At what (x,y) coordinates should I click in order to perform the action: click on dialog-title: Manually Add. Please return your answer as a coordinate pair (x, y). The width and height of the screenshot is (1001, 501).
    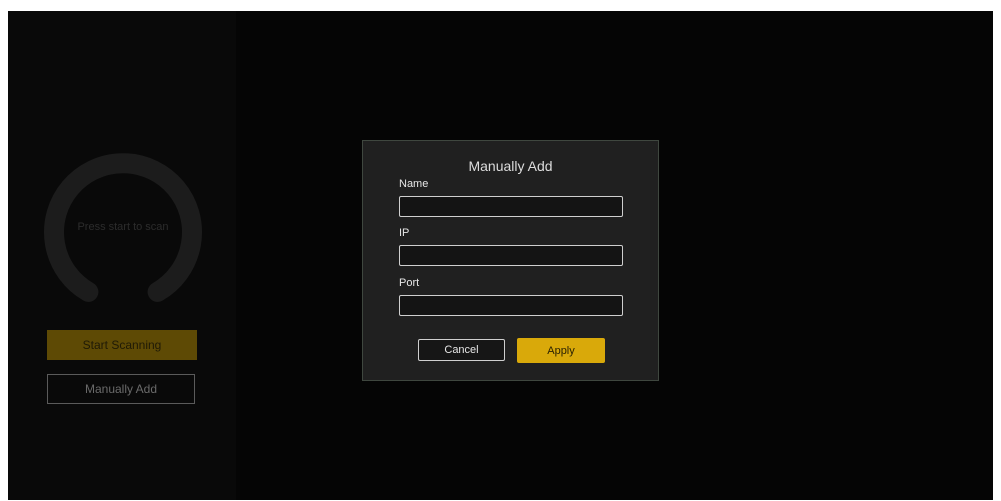
    Looking at the image, I should click on (510, 166).